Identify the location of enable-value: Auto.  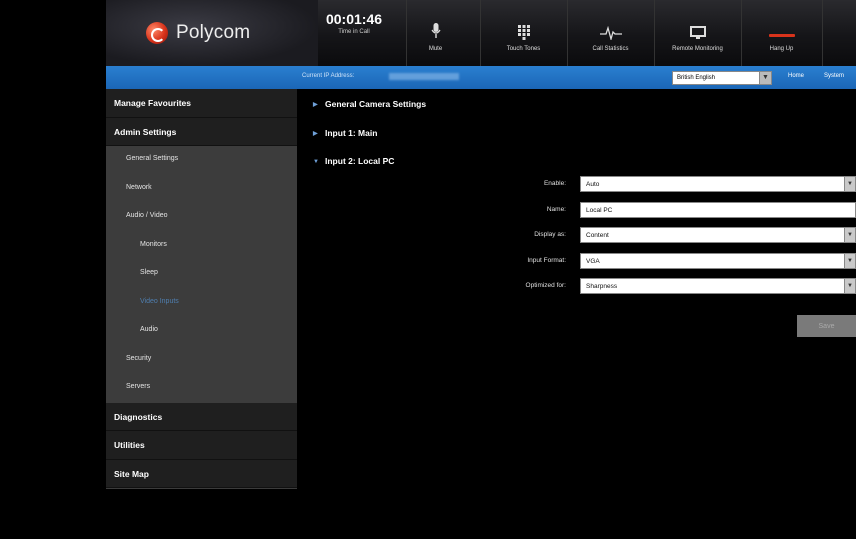
(593, 184).